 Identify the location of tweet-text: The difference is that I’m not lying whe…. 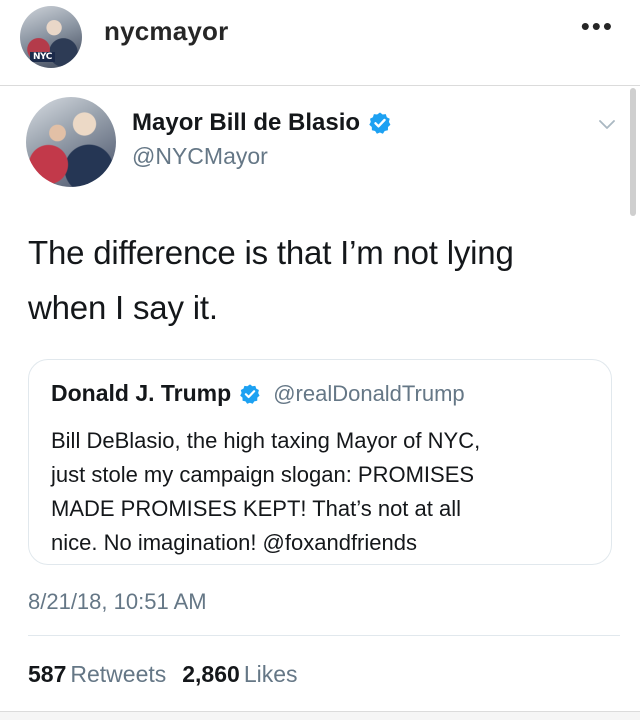
(323, 280).